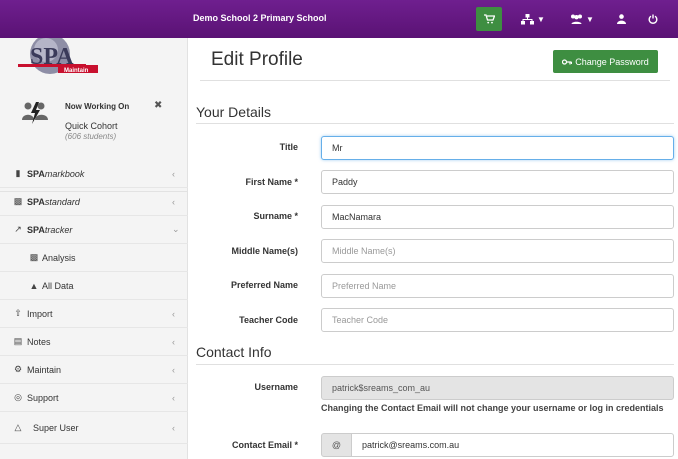 This screenshot has height=459, width=678. What do you see at coordinates (18, 341) in the screenshot?
I see `file-icon: ▤` at bounding box center [18, 341].